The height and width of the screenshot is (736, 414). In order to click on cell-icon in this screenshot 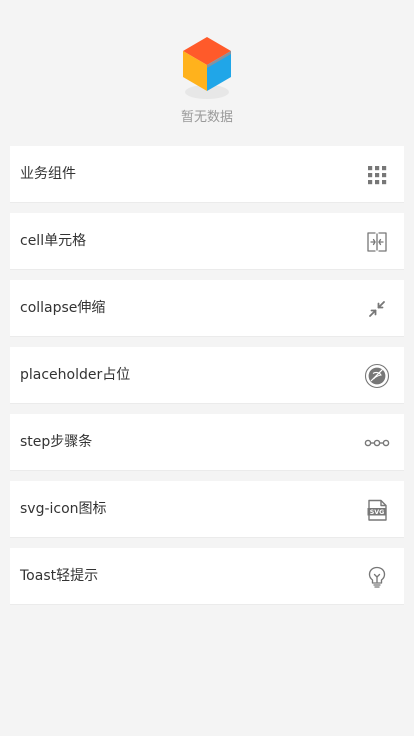, I will do `click(377, 242)`.